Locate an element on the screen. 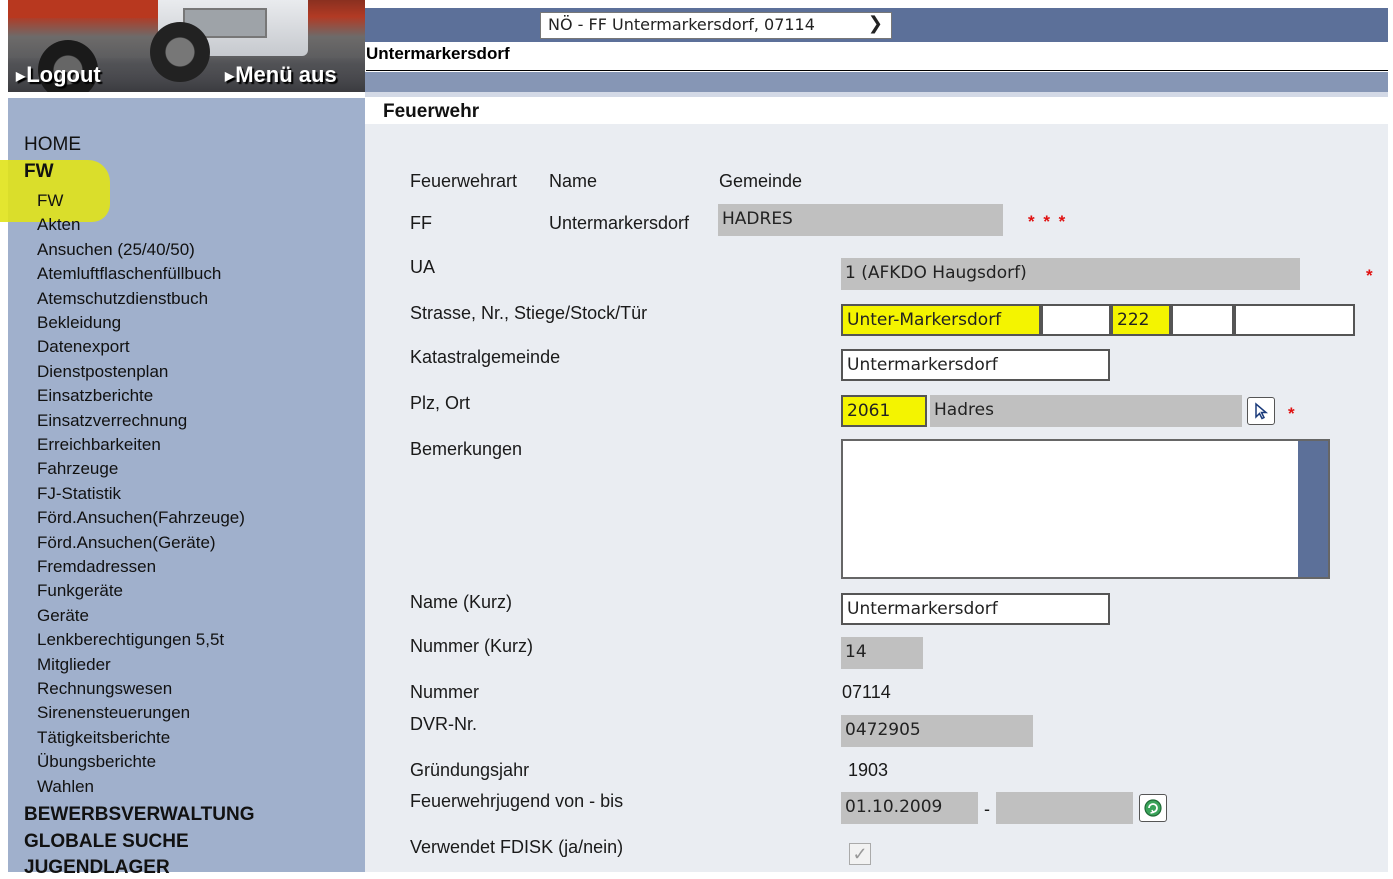 Image resolution: width=1393 pixels, height=879 pixels. feuerwehrjugend-label: Feuerwehrjugend von - bis is located at coordinates (517, 801).